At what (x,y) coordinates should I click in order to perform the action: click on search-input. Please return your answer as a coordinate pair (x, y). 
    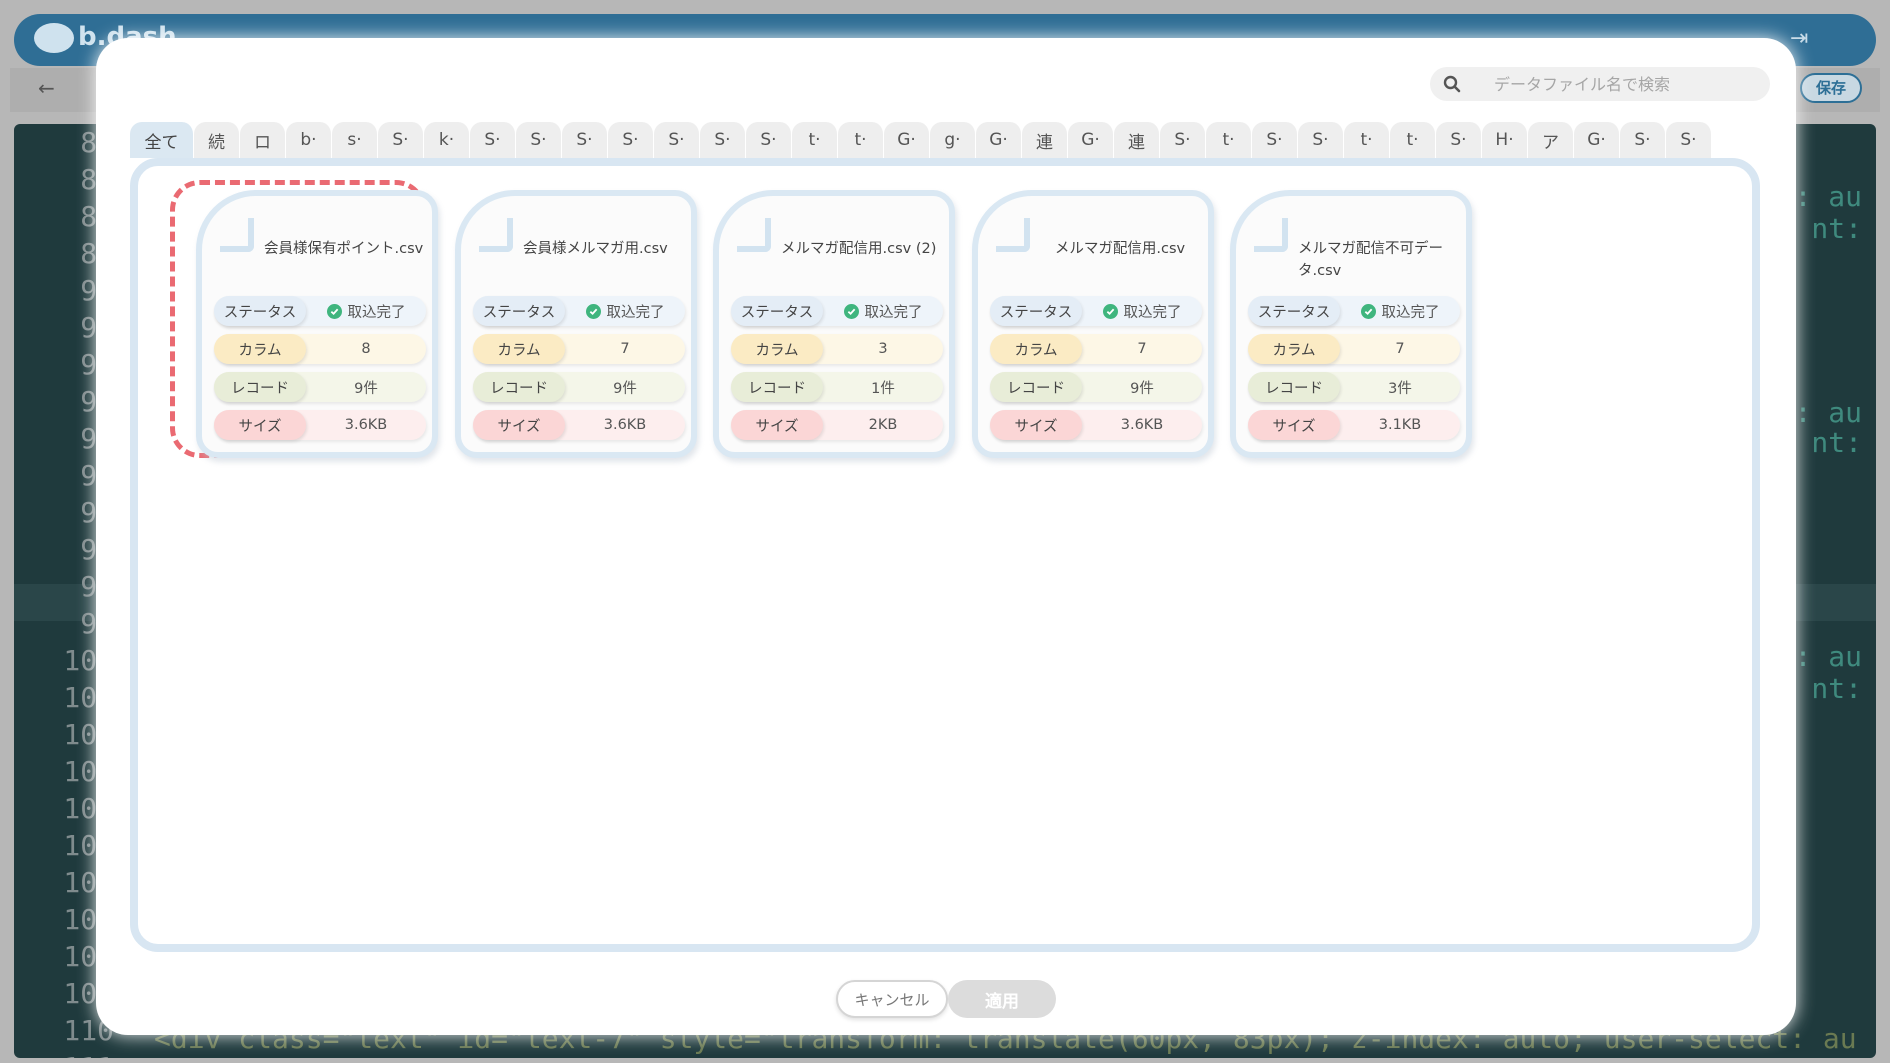
    Looking at the image, I should click on (1609, 84).